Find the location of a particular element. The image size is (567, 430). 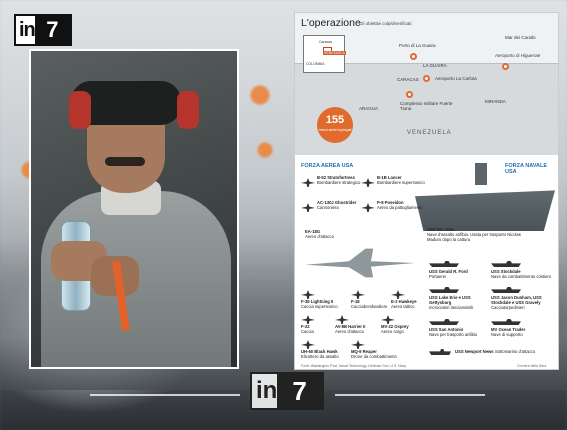

place-label: Aeroporto di Higuerote is located at coordinates (518, 55).